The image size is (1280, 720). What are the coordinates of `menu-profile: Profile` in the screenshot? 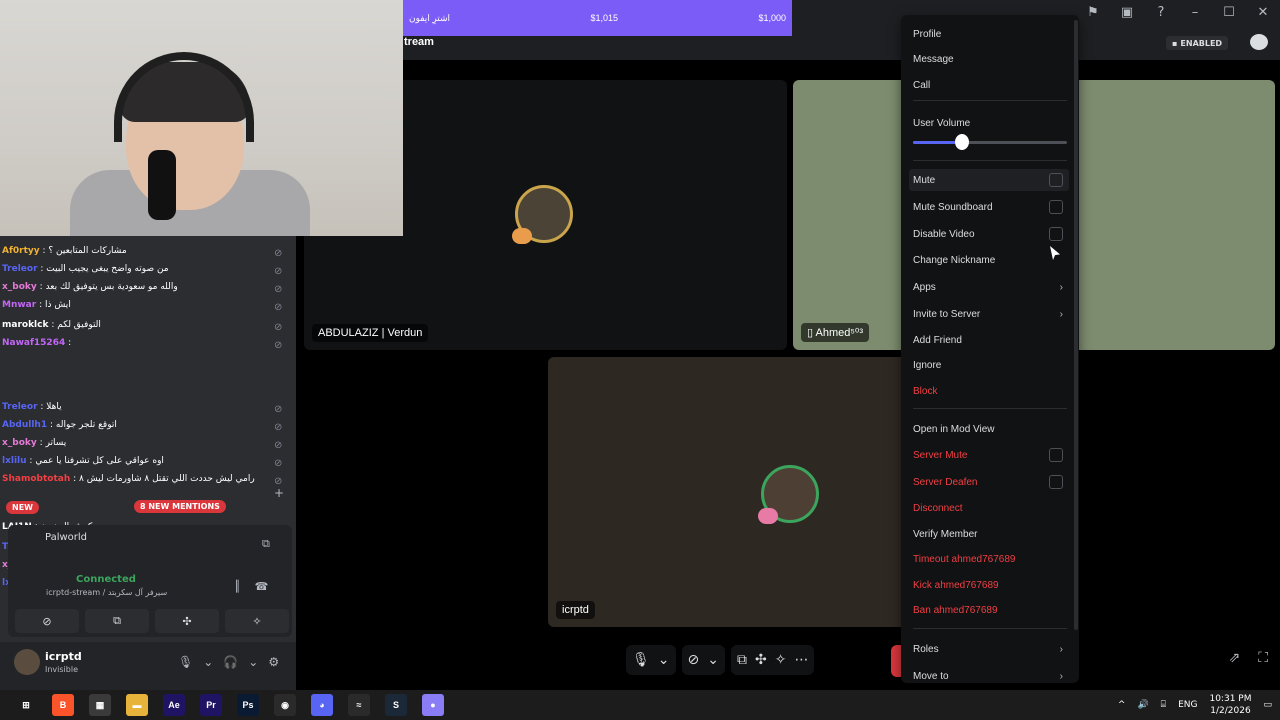 It's located at (989, 34).